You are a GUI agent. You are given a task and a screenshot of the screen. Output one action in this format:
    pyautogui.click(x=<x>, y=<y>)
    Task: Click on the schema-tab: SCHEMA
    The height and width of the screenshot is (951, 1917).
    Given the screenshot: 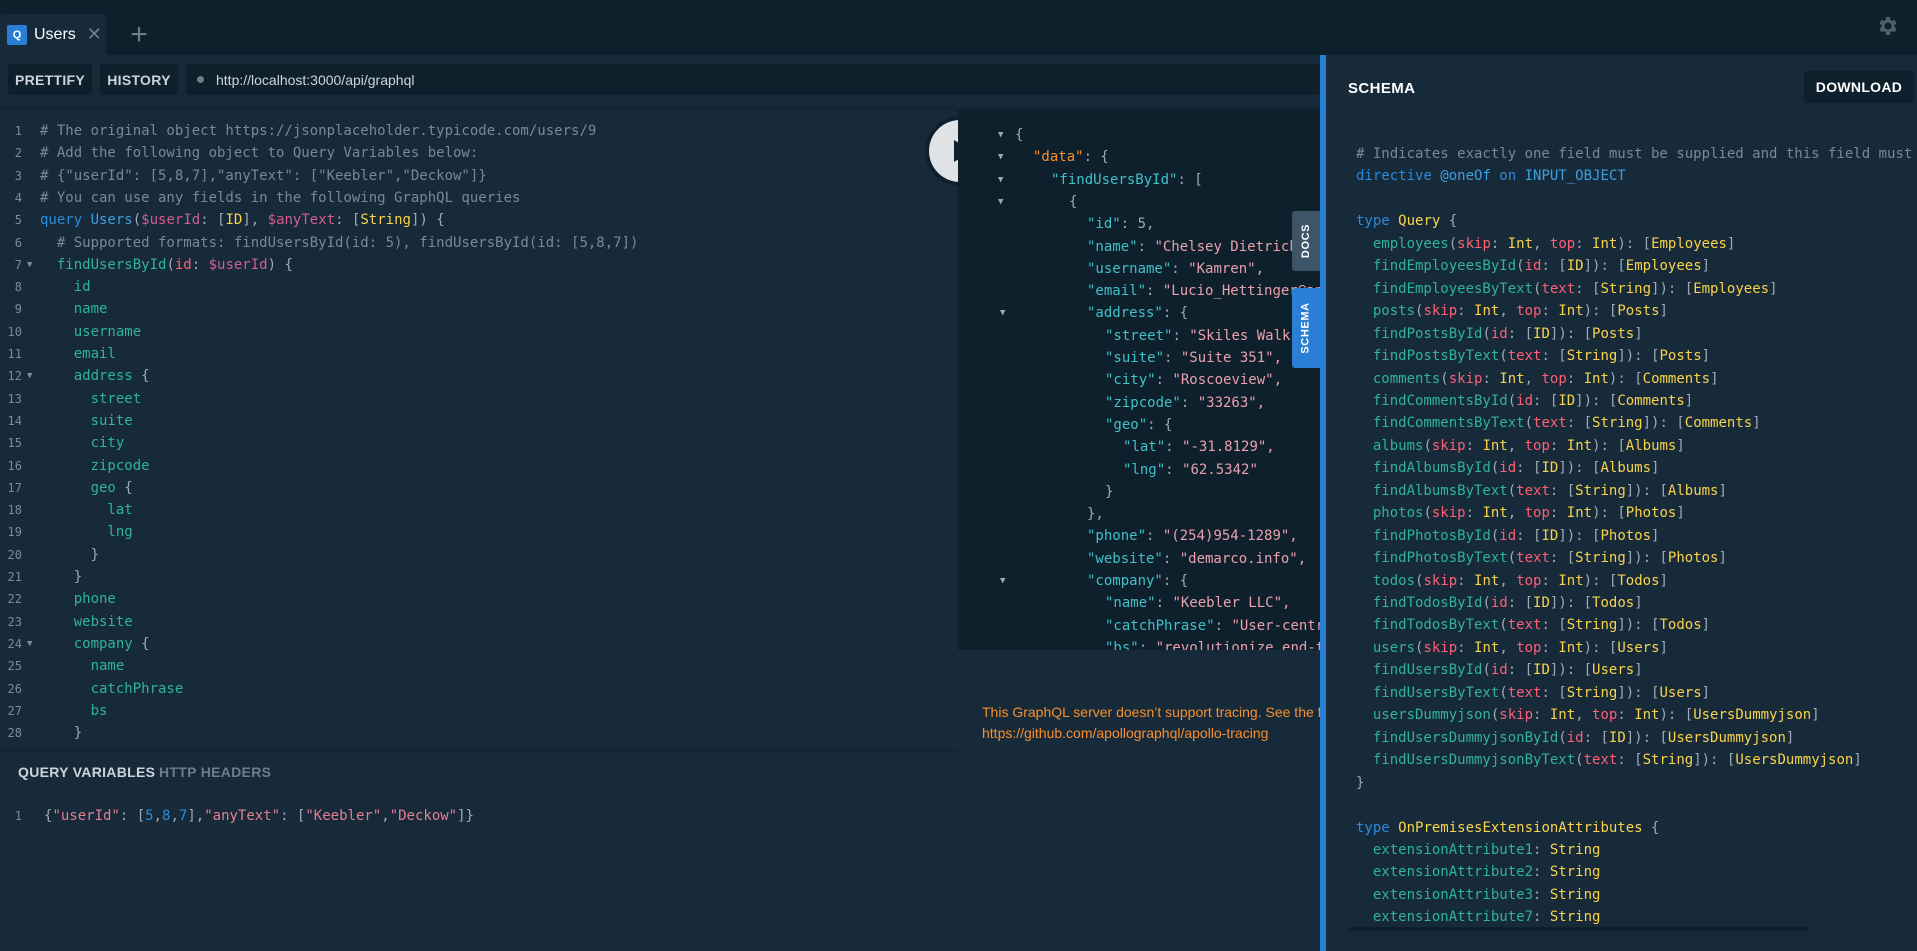 What is the action you would take?
    pyautogui.click(x=1306, y=328)
    